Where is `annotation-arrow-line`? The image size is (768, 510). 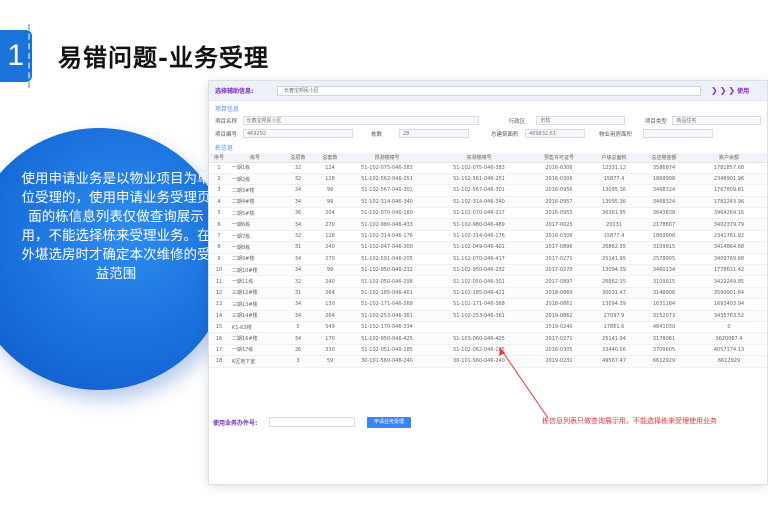 annotation-arrow-line is located at coordinates (524, 383).